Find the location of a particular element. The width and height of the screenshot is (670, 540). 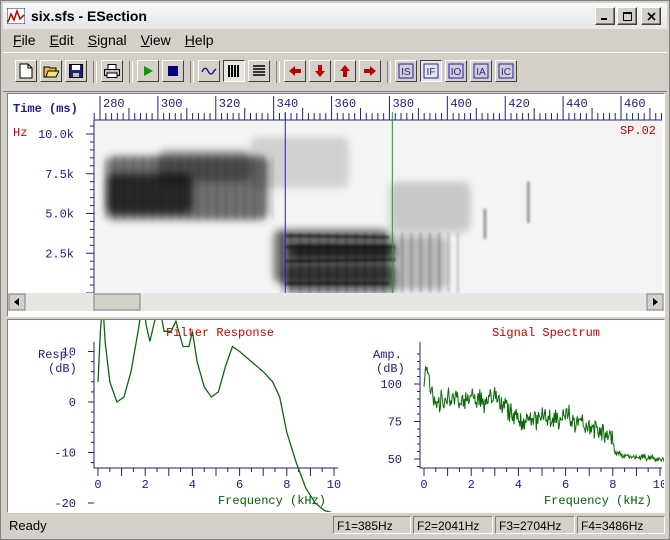

time-tick-label: 460 is located at coordinates (635, 104).